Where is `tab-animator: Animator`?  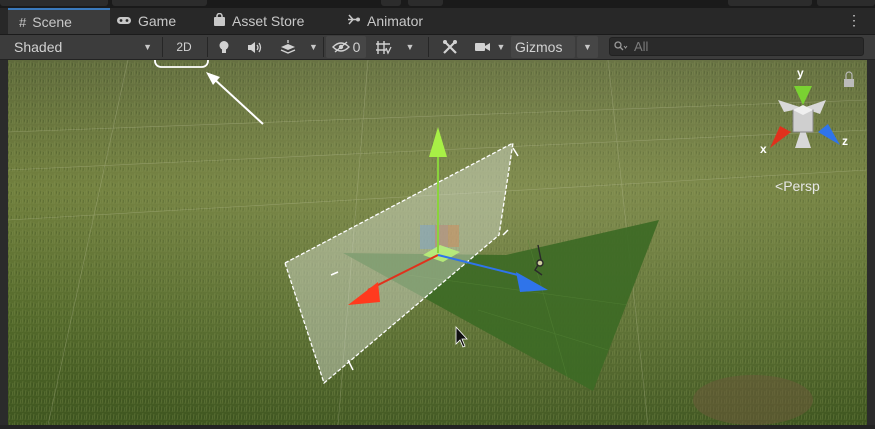
tab-animator: Animator is located at coordinates (385, 21).